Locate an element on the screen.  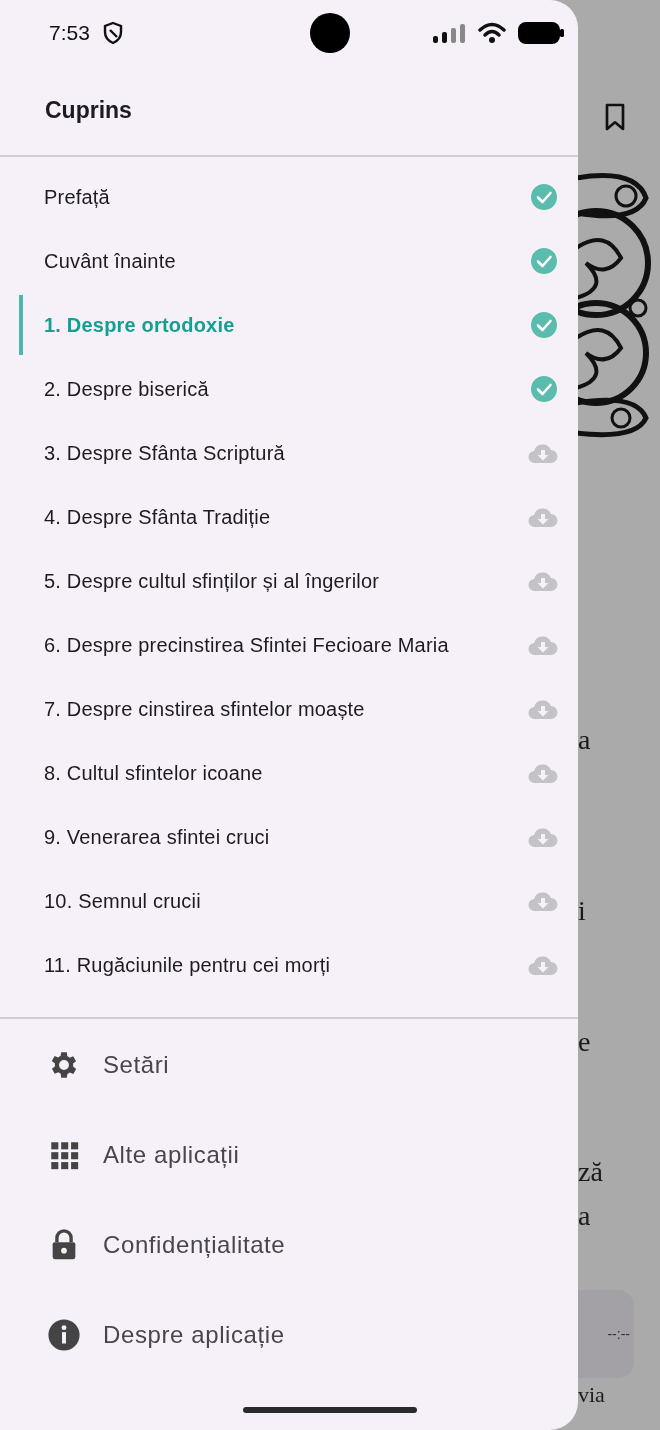
chapter-item: 6. Despre precinstirea Sfintei Fecioare Maria is located at coordinates (289, 645).